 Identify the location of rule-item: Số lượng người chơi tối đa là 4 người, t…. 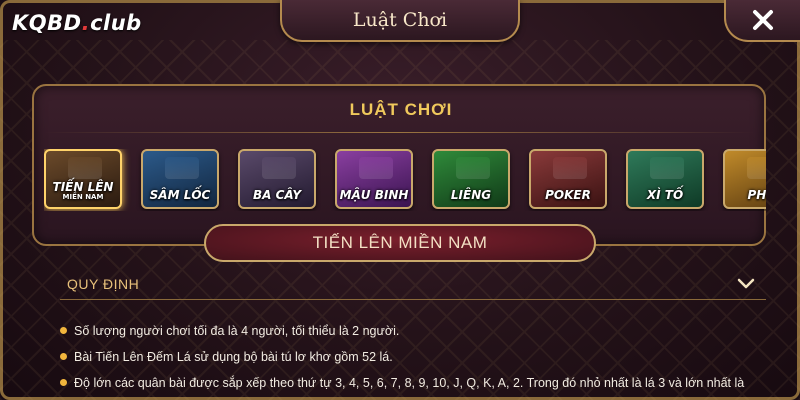
(418, 331).